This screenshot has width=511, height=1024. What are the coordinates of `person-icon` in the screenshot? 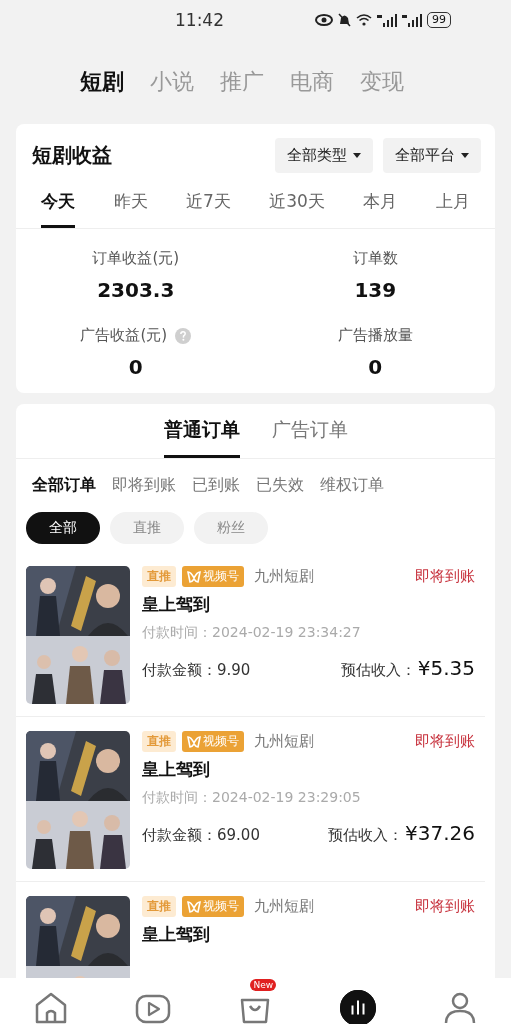 It's located at (459, 1008).